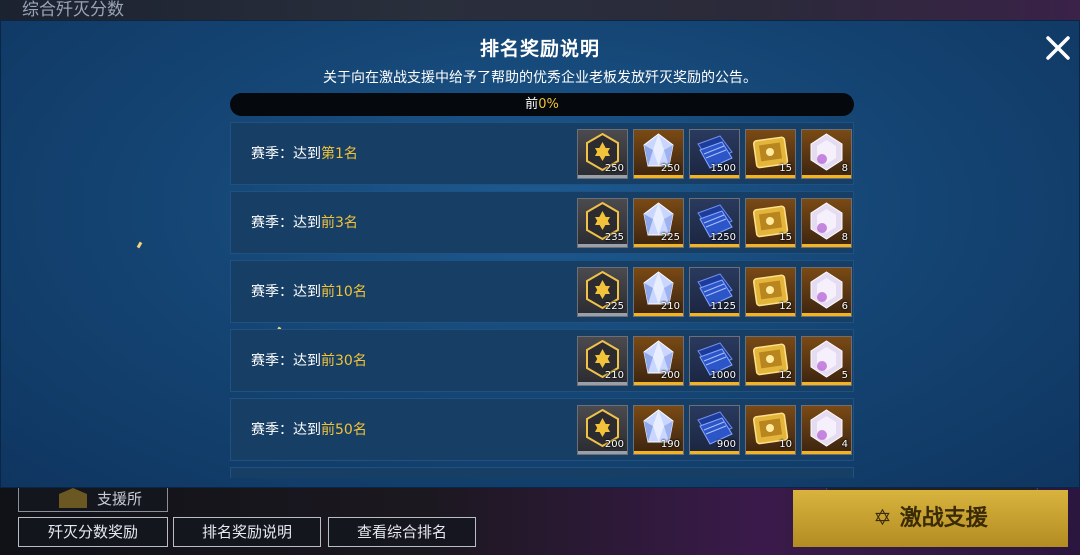  I want to click on reward-row-label: 赛季：达到前50名, so click(309, 430).